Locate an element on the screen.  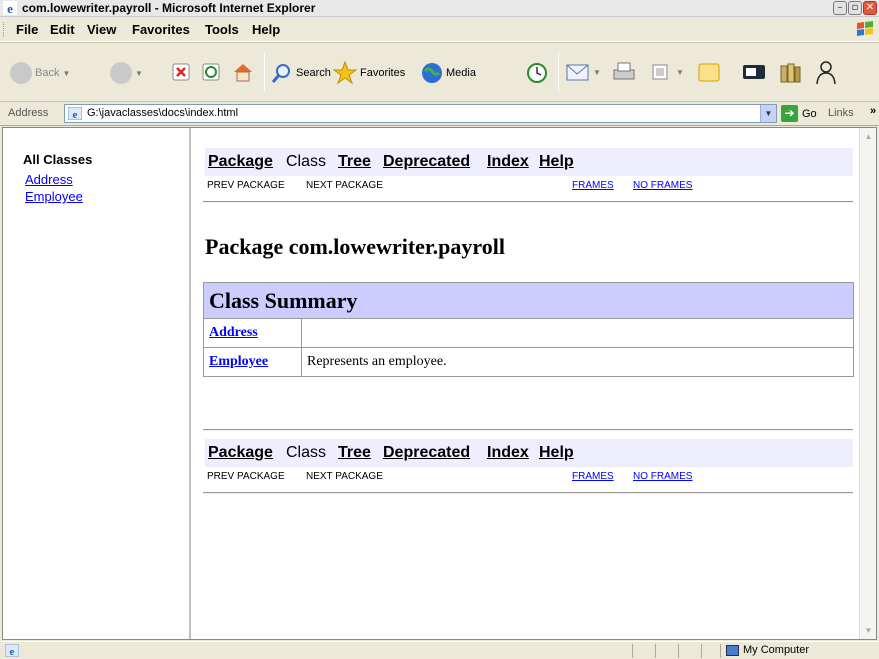
menu-tools: Tools is located at coordinates (222, 29).